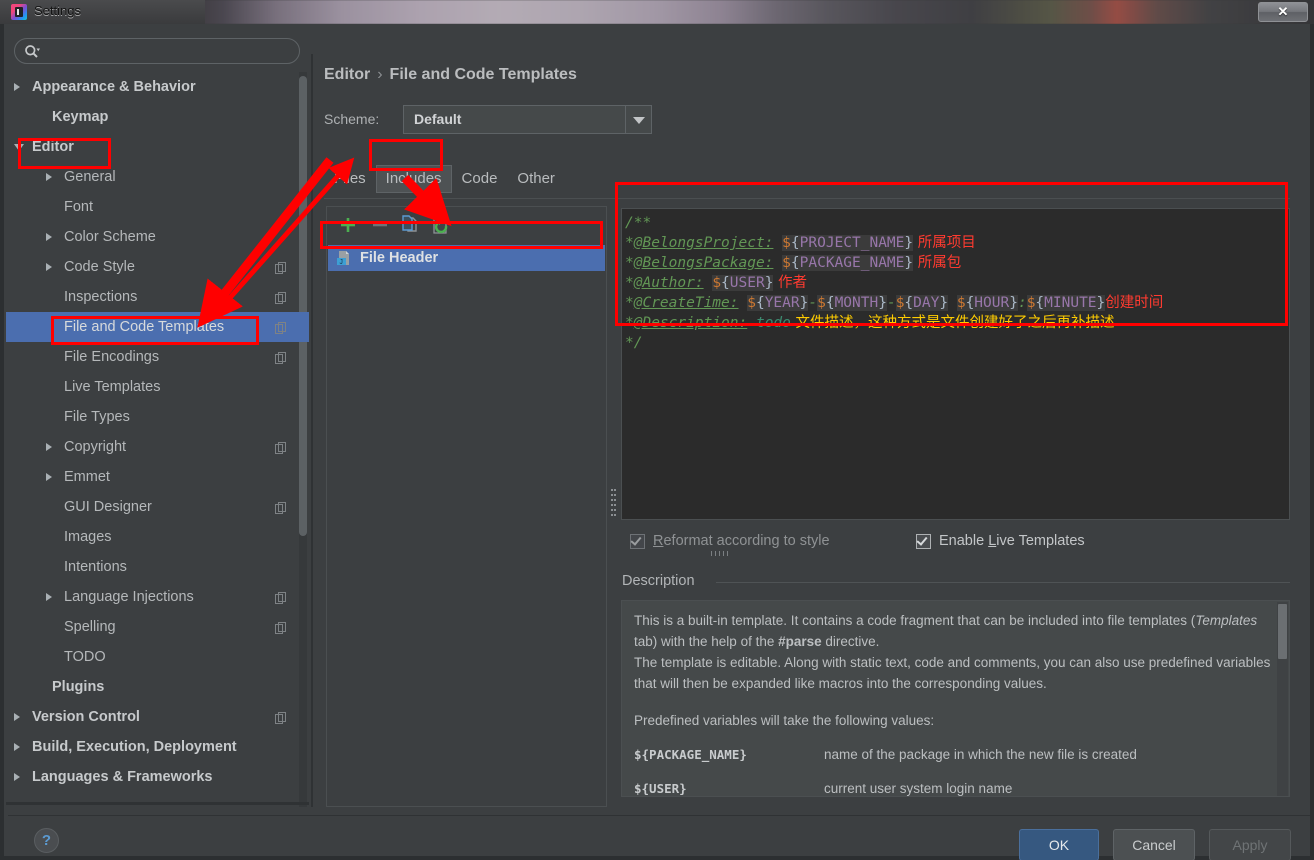 Image resolution: width=1314 pixels, height=860 pixels. Describe the element at coordinates (638, 119) in the screenshot. I see `scheme-dropdown-button` at that location.